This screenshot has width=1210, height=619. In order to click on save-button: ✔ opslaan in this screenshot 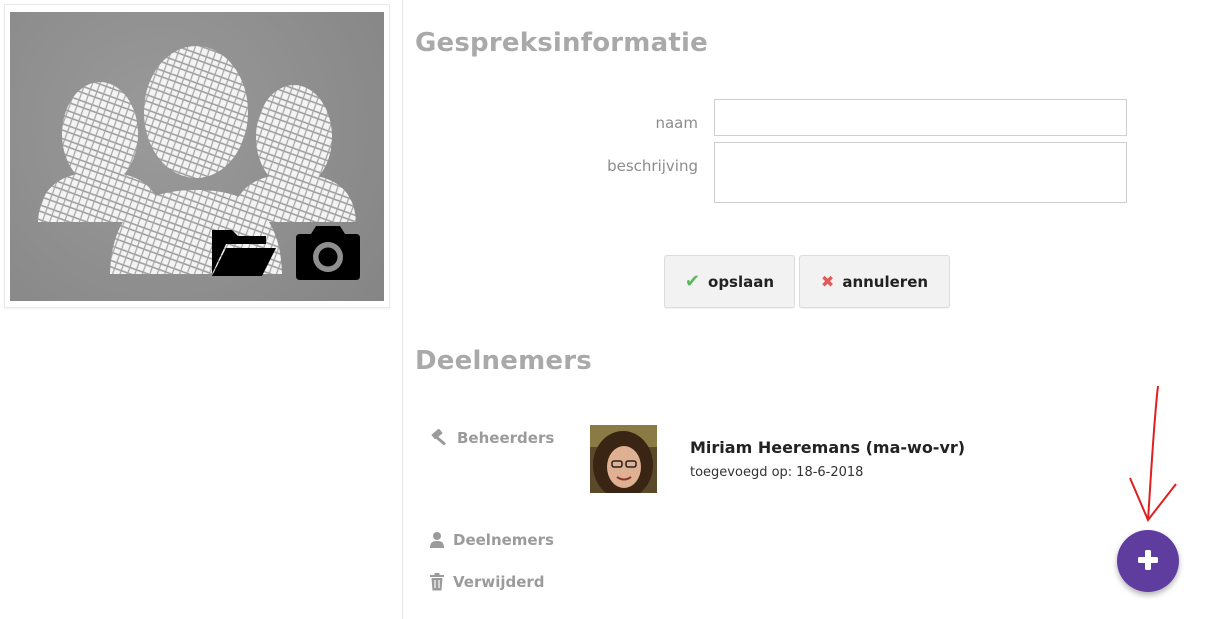, I will do `click(729, 281)`.